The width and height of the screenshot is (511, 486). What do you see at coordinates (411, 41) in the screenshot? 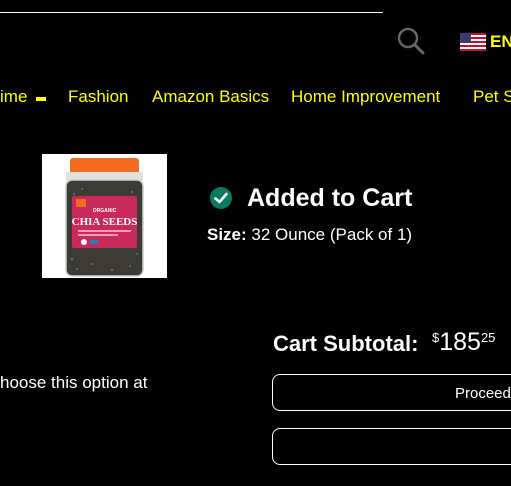
I see `search-icon` at bounding box center [411, 41].